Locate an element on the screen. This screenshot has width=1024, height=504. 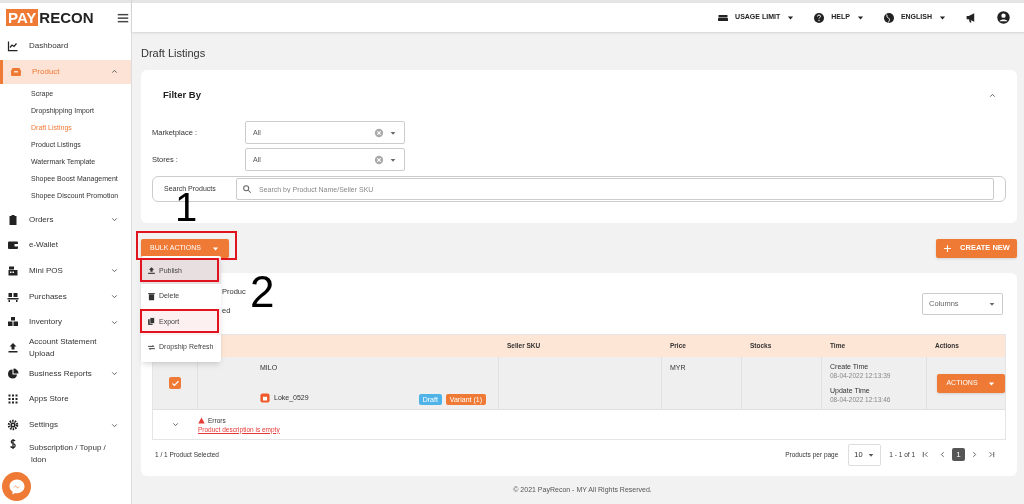
page-button: 1 is located at coordinates (958, 454).